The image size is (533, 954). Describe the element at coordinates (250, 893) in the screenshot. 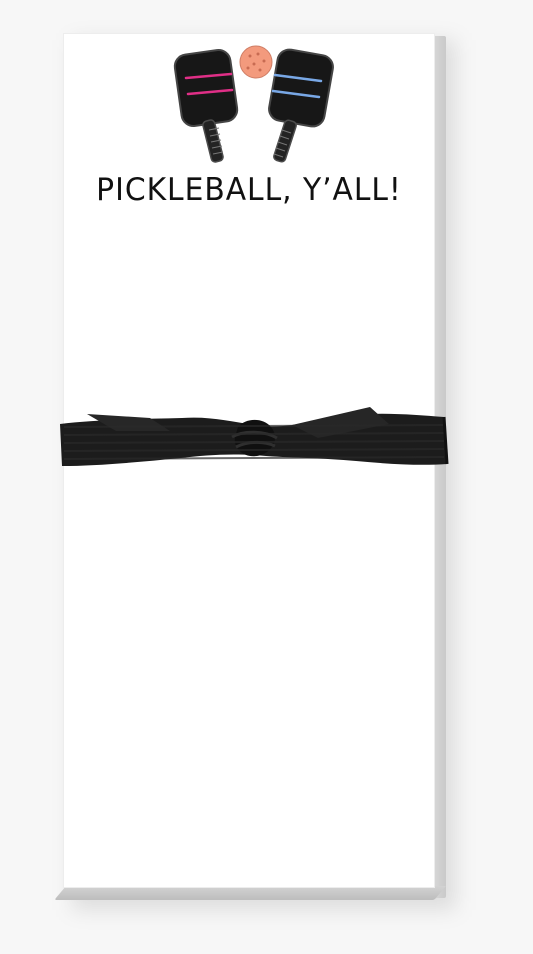

I see `notepad-bottom-edge` at that location.